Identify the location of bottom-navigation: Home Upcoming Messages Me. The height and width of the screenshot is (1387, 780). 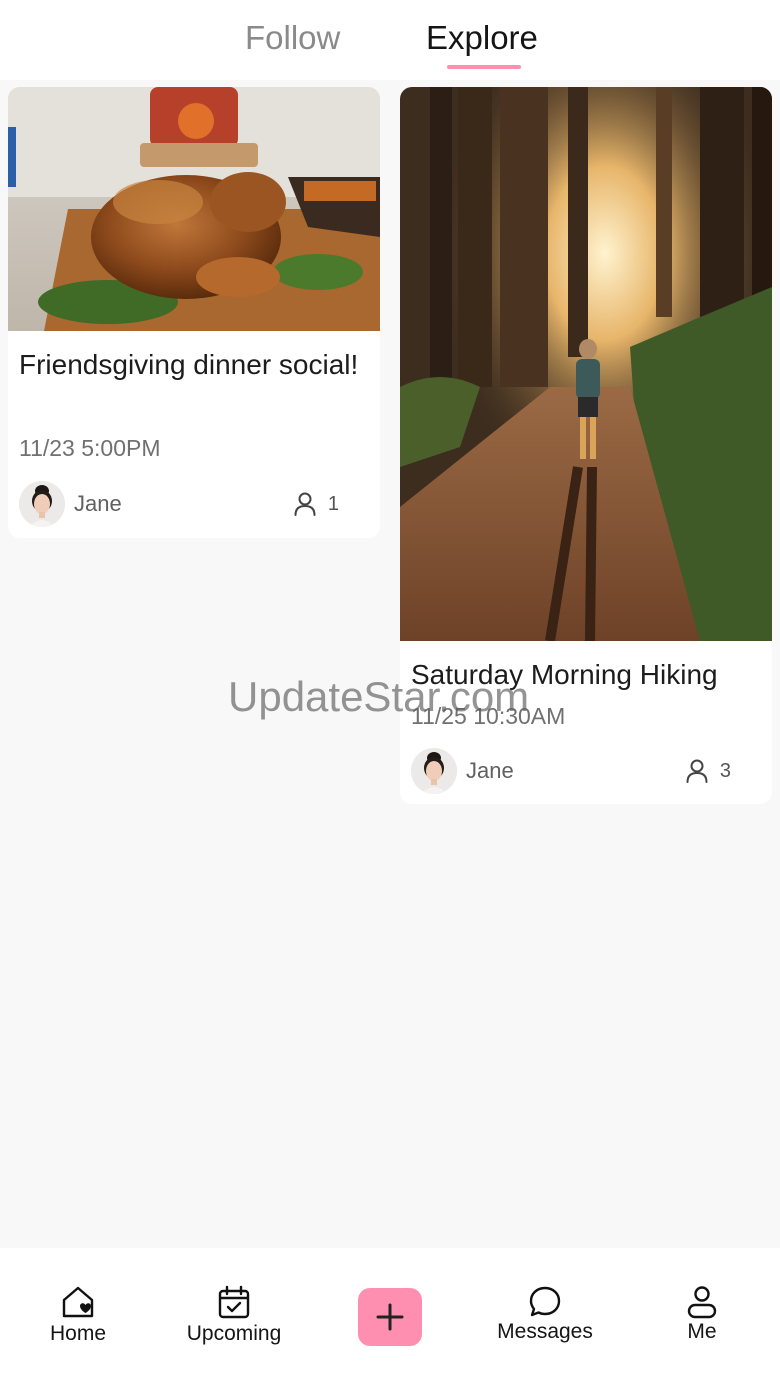
(390, 1317).